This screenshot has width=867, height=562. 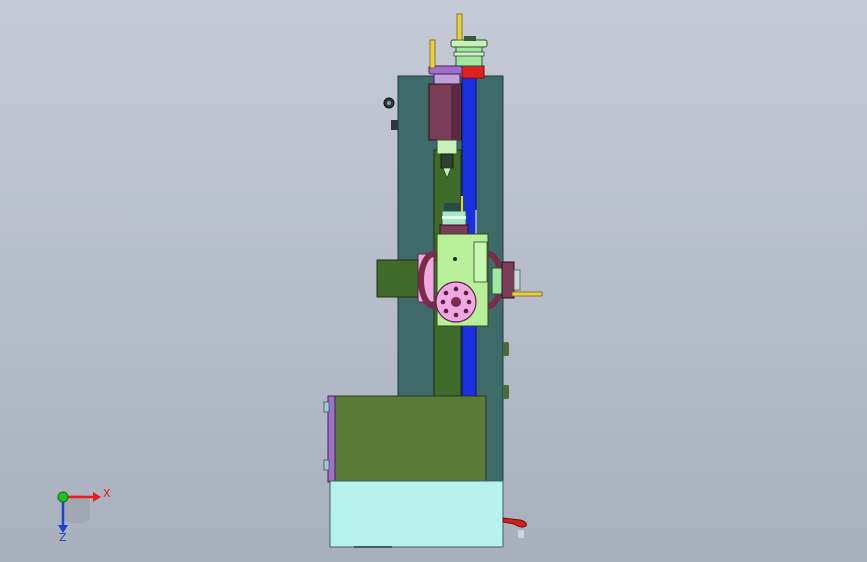 What do you see at coordinates (63, 497) in the screenshot?
I see `triad-y-origin-icon` at bounding box center [63, 497].